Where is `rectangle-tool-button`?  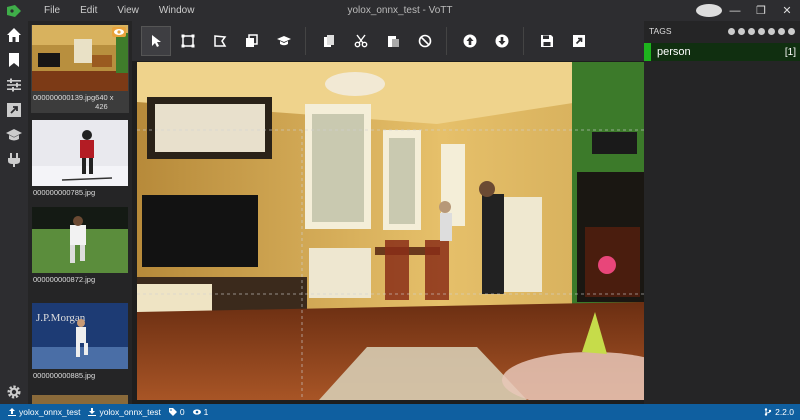 rectangle-tool-button is located at coordinates (188, 41).